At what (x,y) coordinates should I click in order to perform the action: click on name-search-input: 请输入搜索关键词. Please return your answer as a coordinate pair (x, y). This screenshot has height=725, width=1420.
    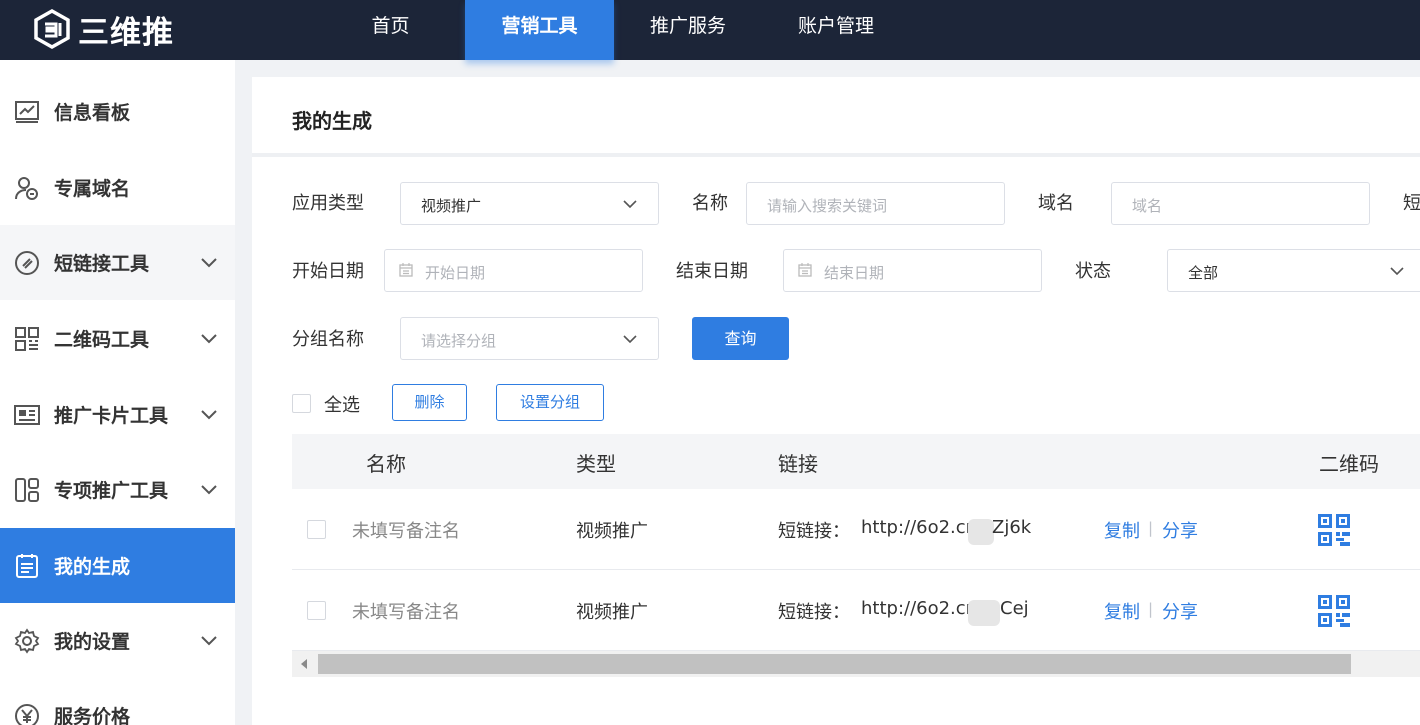
    Looking at the image, I should click on (875, 203).